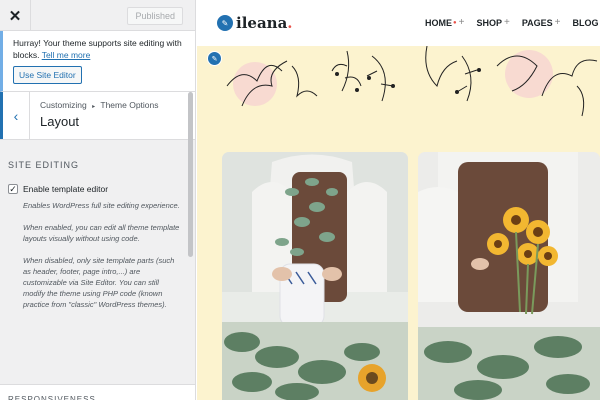 The width and height of the screenshot is (600, 400). I want to click on sidebar-scrollbar, so click(190, 174).